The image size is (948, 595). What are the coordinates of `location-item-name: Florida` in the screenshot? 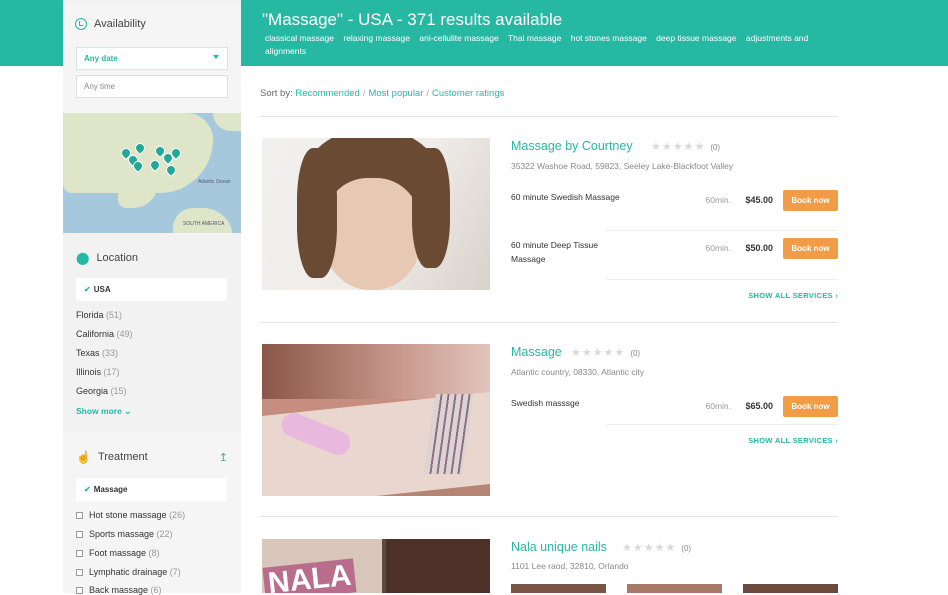 It's located at (90, 315).